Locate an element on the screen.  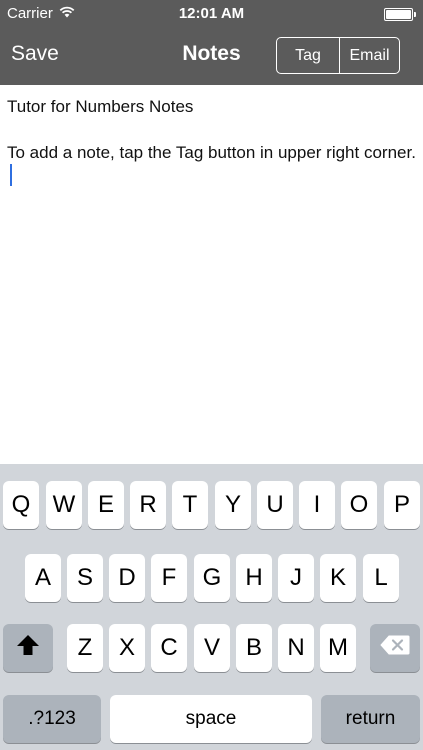
shift-icon is located at coordinates (28, 648).